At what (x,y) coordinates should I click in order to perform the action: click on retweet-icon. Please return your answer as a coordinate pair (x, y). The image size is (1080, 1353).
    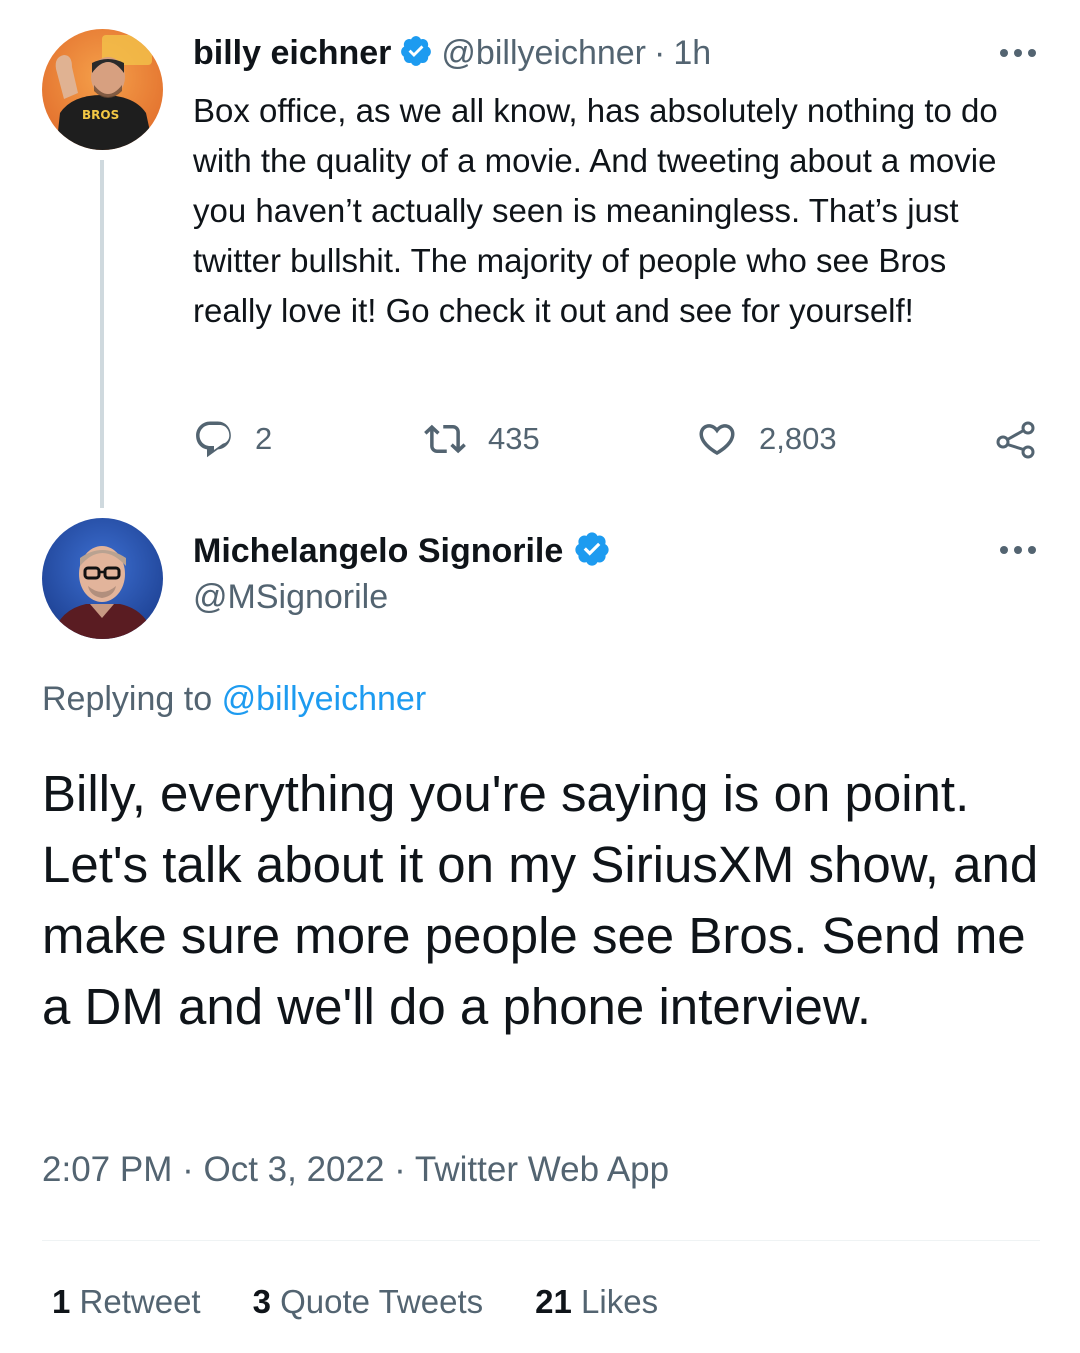
    Looking at the image, I should click on (445, 439).